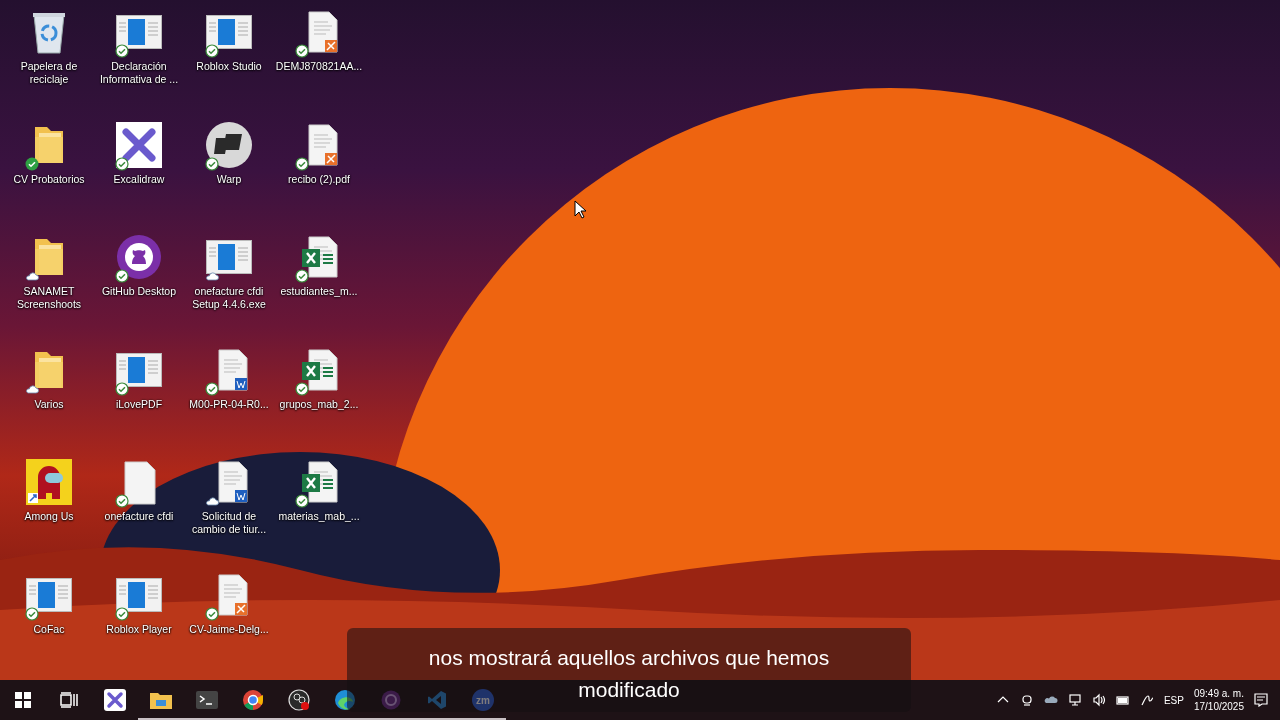 The width and height of the screenshot is (1280, 720). I want to click on windows-start-icon, so click(23, 700).